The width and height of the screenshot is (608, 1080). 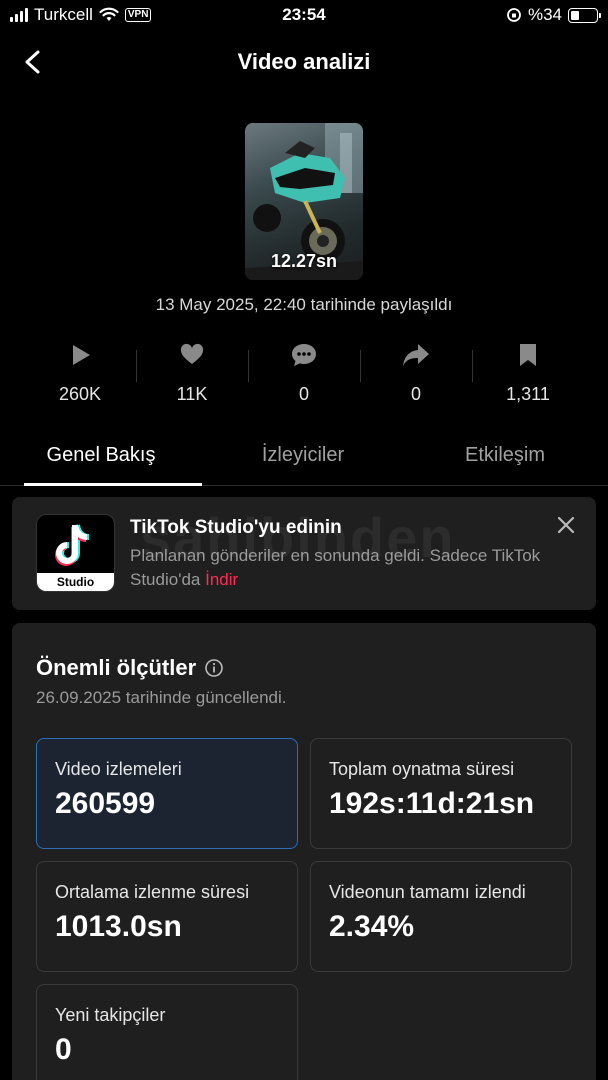 I want to click on stat-value: 260K, so click(x=80, y=394).